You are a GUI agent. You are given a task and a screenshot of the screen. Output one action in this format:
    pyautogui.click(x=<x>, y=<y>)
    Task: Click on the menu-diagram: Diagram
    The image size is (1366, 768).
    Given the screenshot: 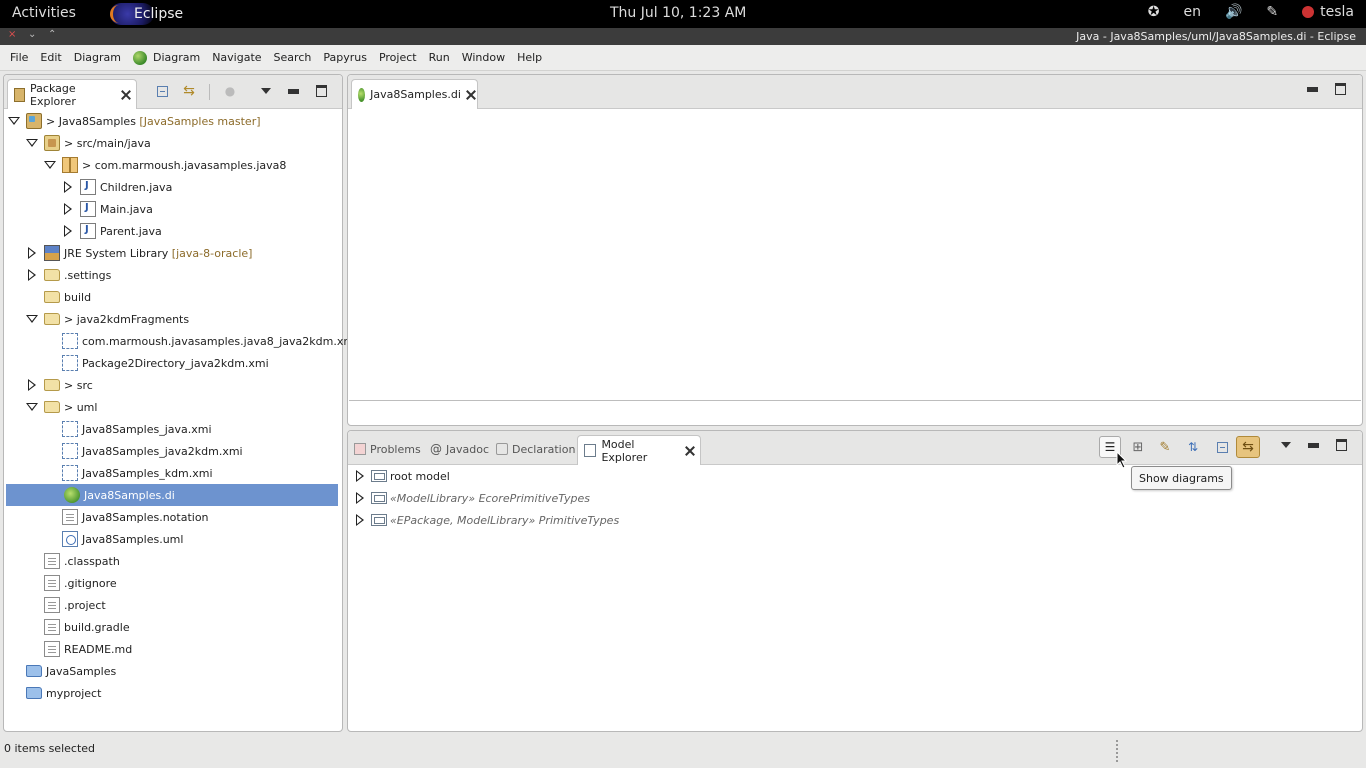 What is the action you would take?
    pyautogui.click(x=97, y=57)
    